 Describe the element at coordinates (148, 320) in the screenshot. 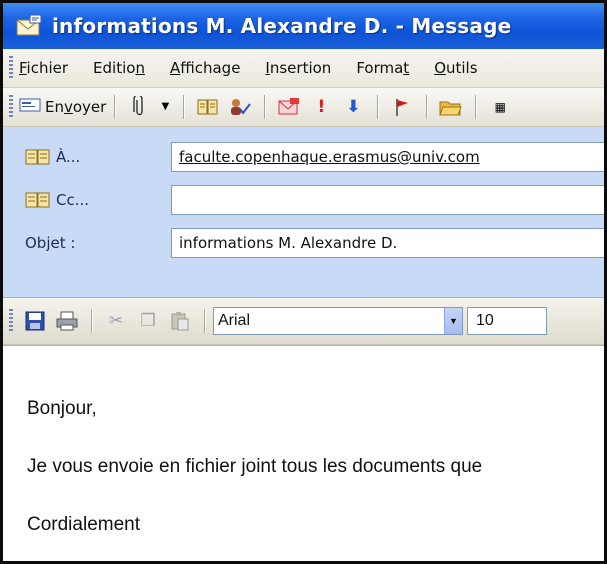

I see `copy-icon: ❐` at that location.